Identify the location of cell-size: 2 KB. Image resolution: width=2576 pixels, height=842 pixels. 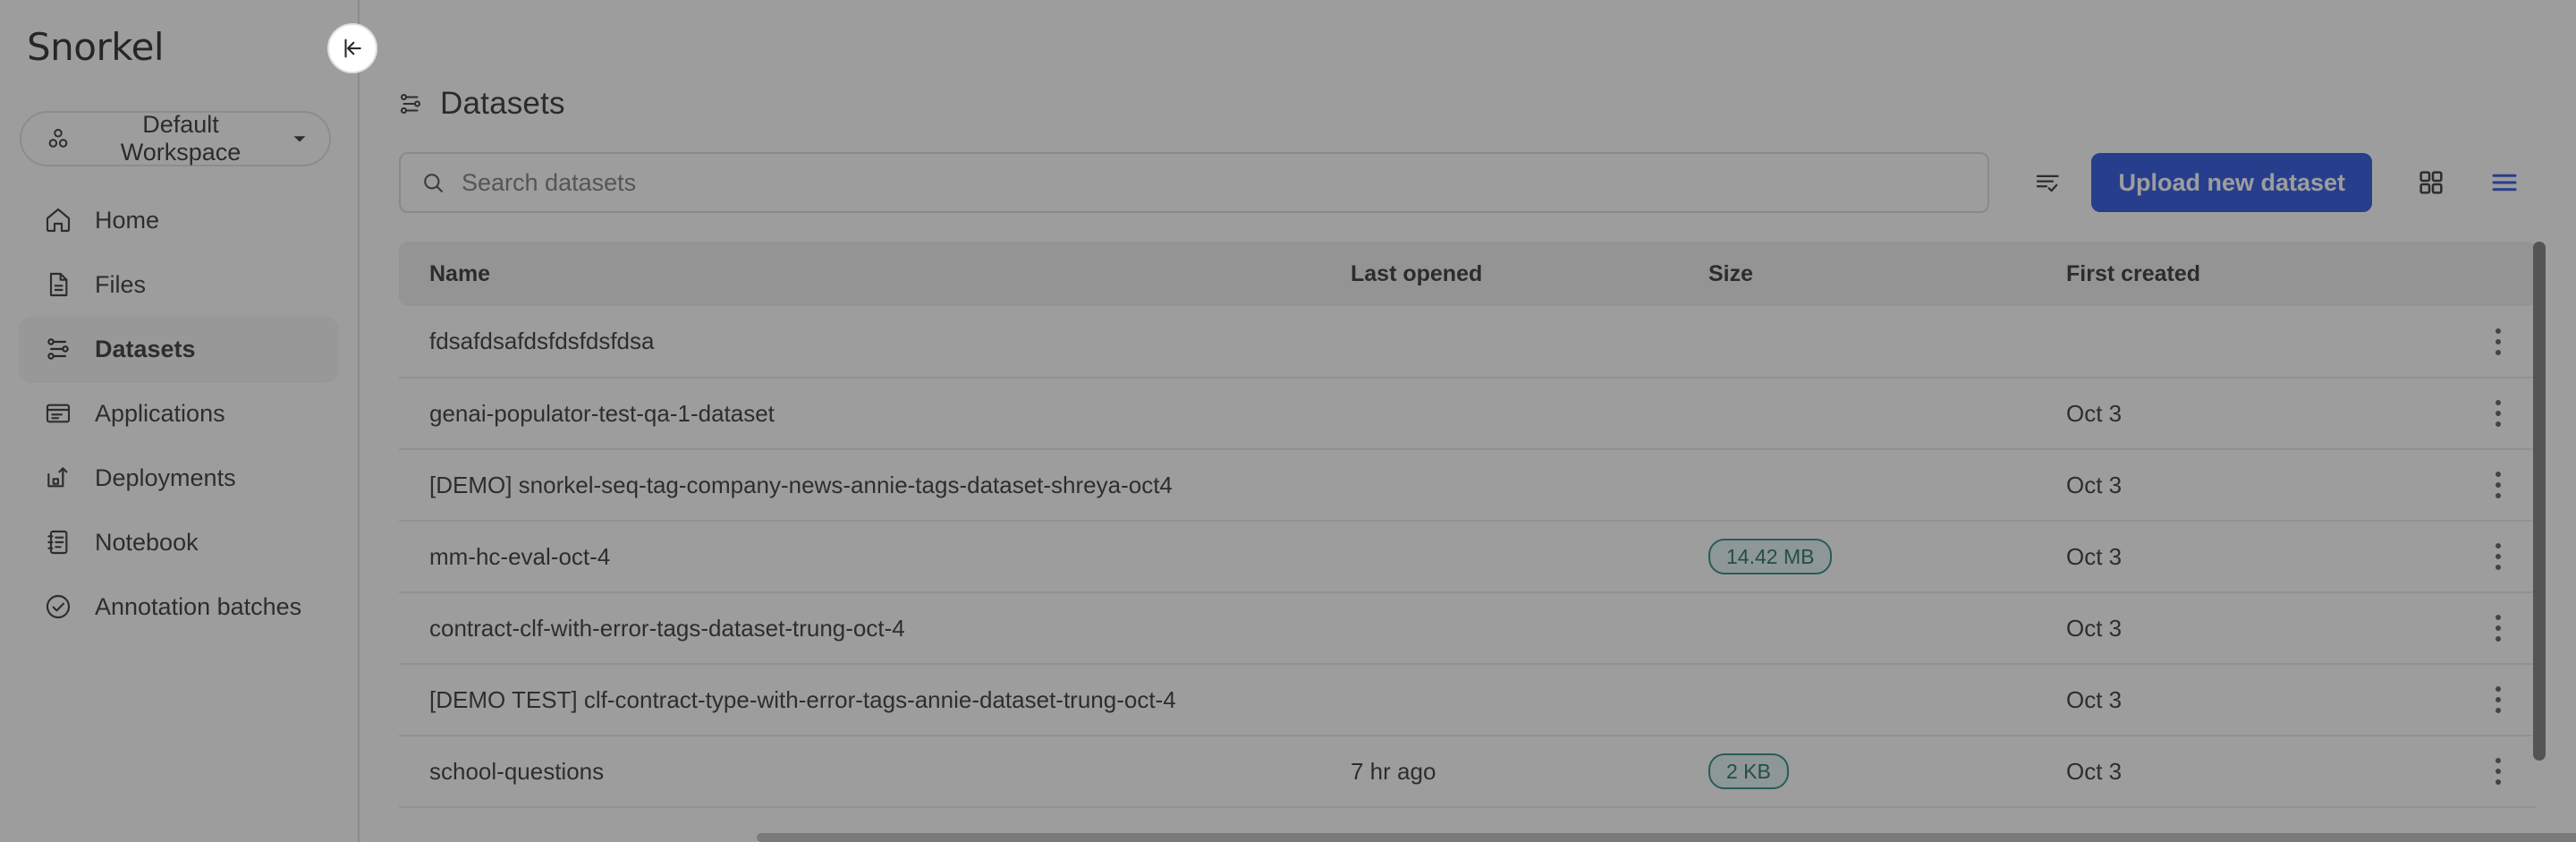
(1857, 772).